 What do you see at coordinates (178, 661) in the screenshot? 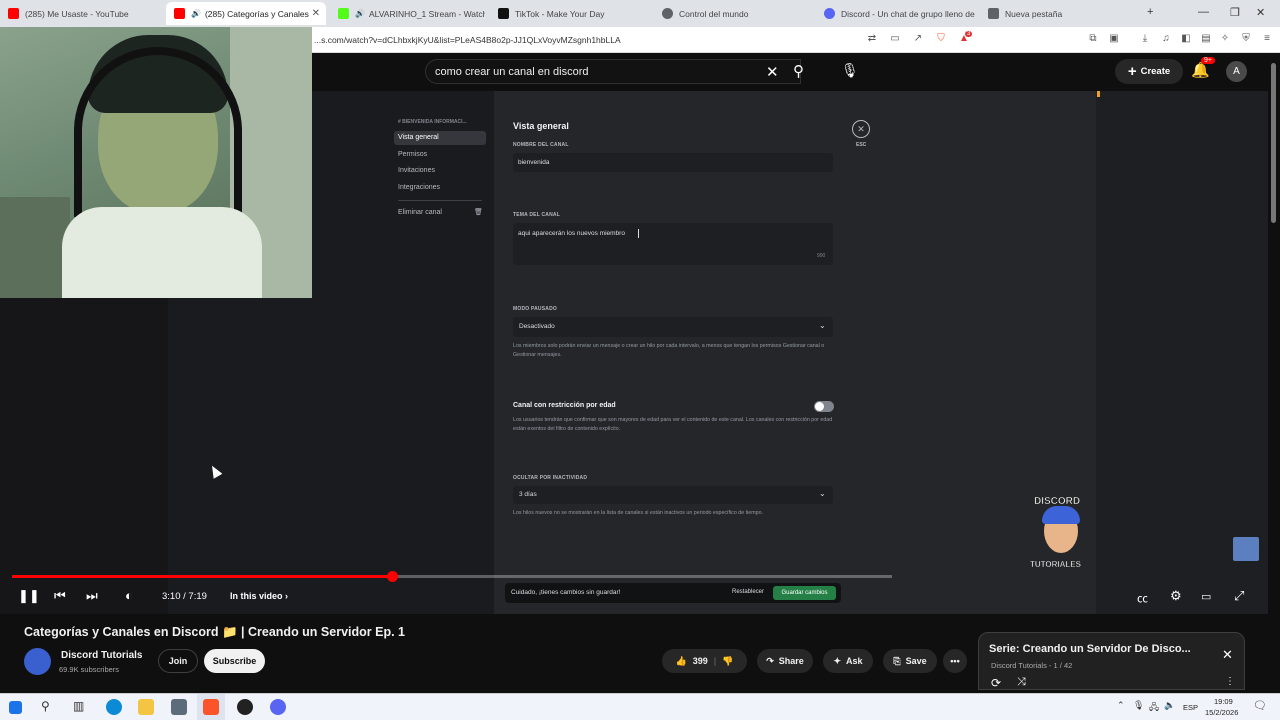
I see `join-button: Join` at bounding box center [178, 661].